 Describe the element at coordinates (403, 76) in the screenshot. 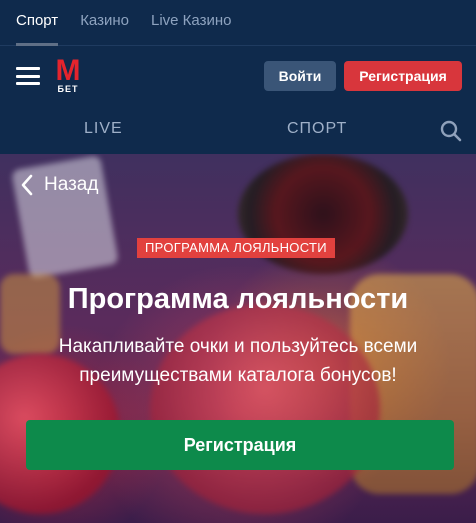

I see `register-button: Регистрация` at that location.